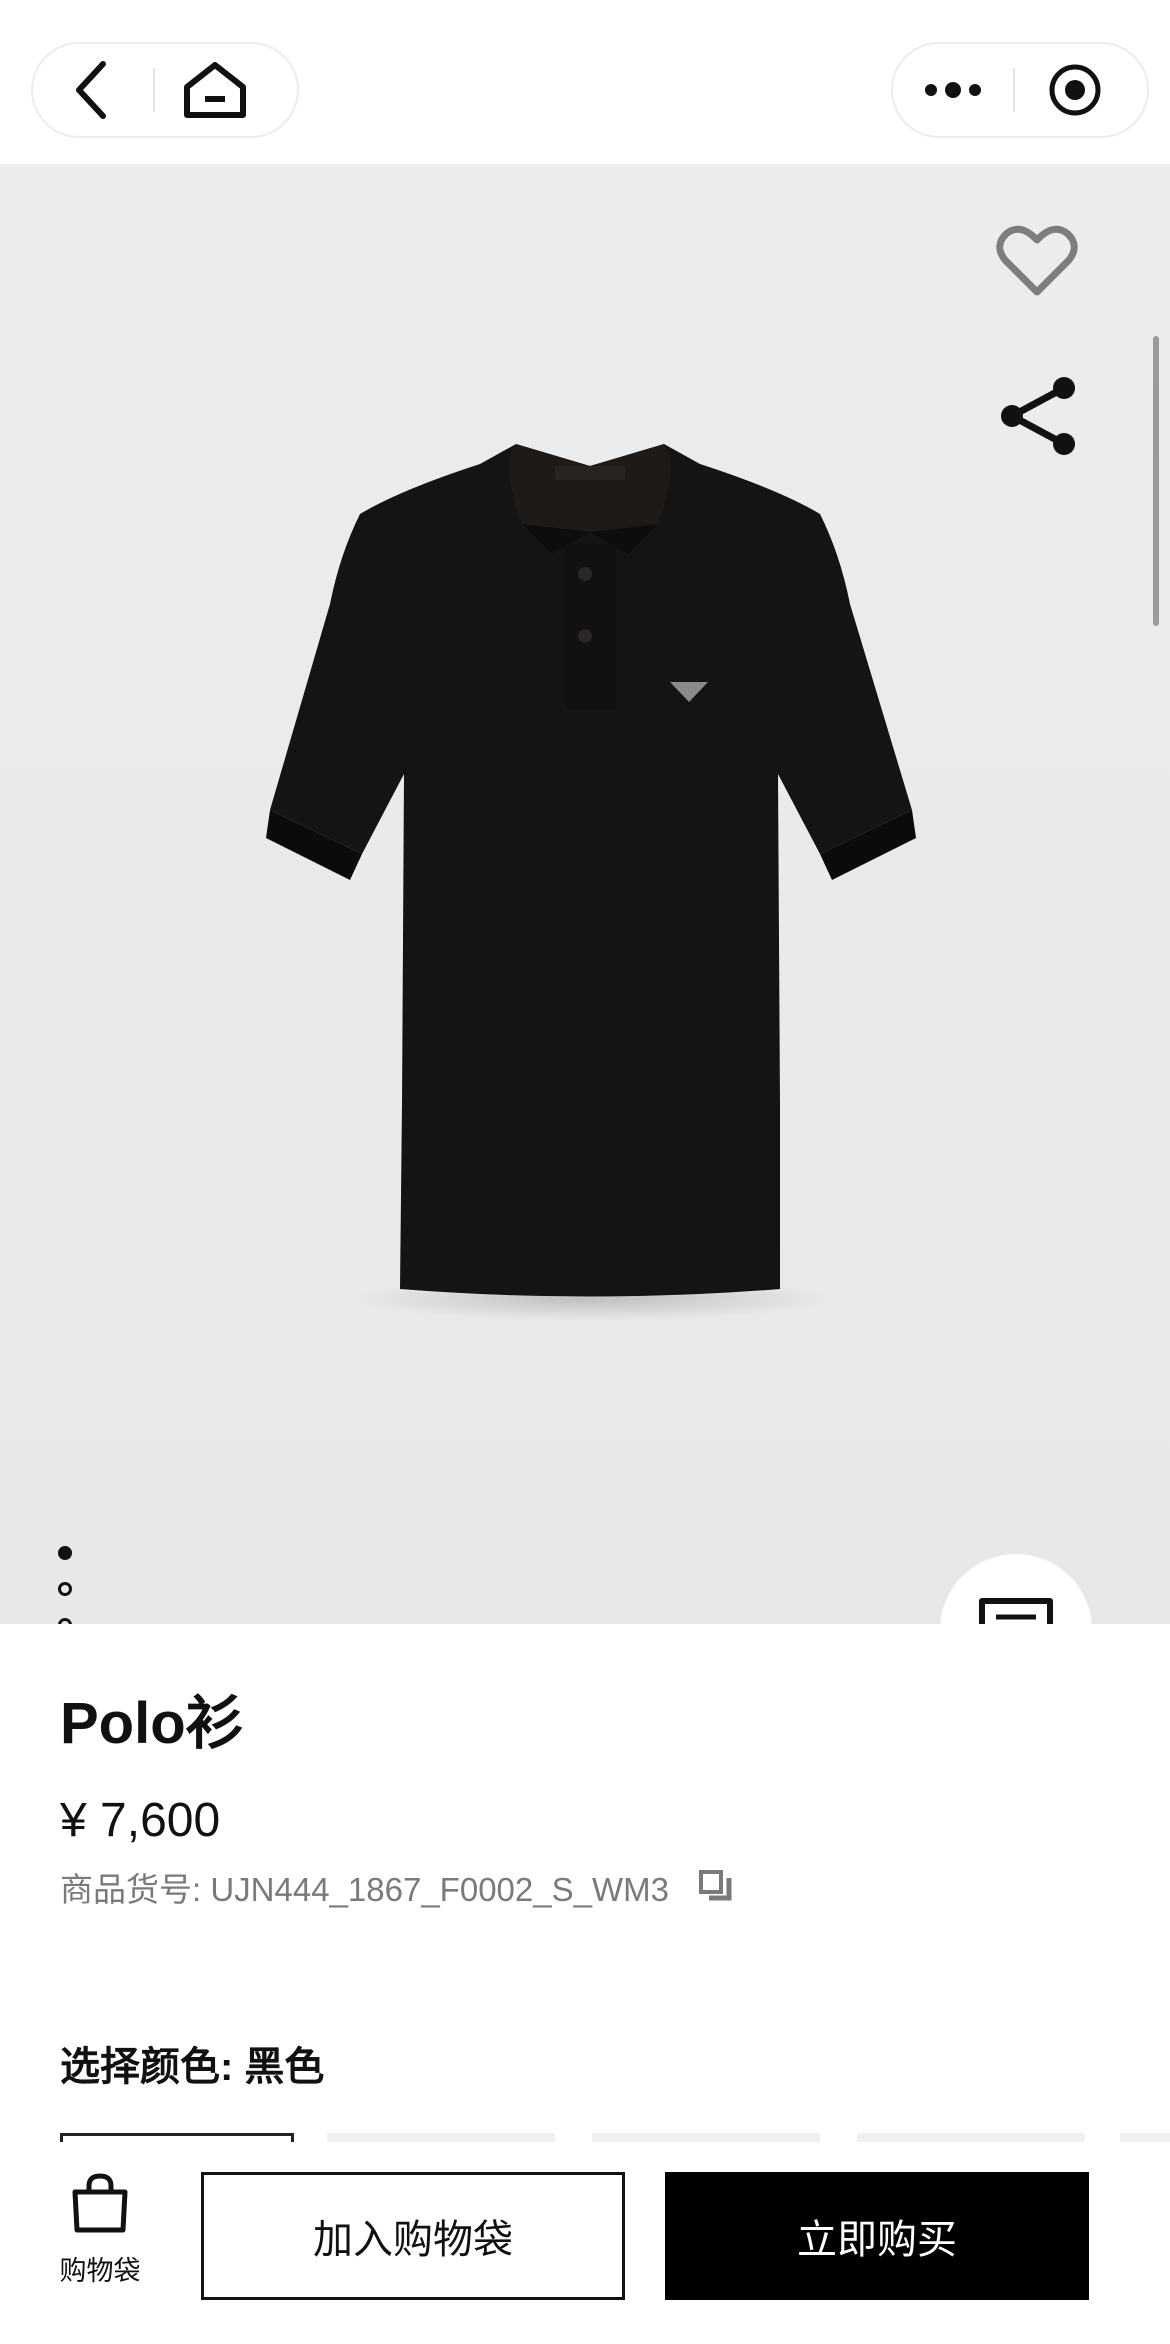 The image size is (1170, 2344). Describe the element at coordinates (1156, 481) in the screenshot. I see `gallery-scrollbar` at that location.